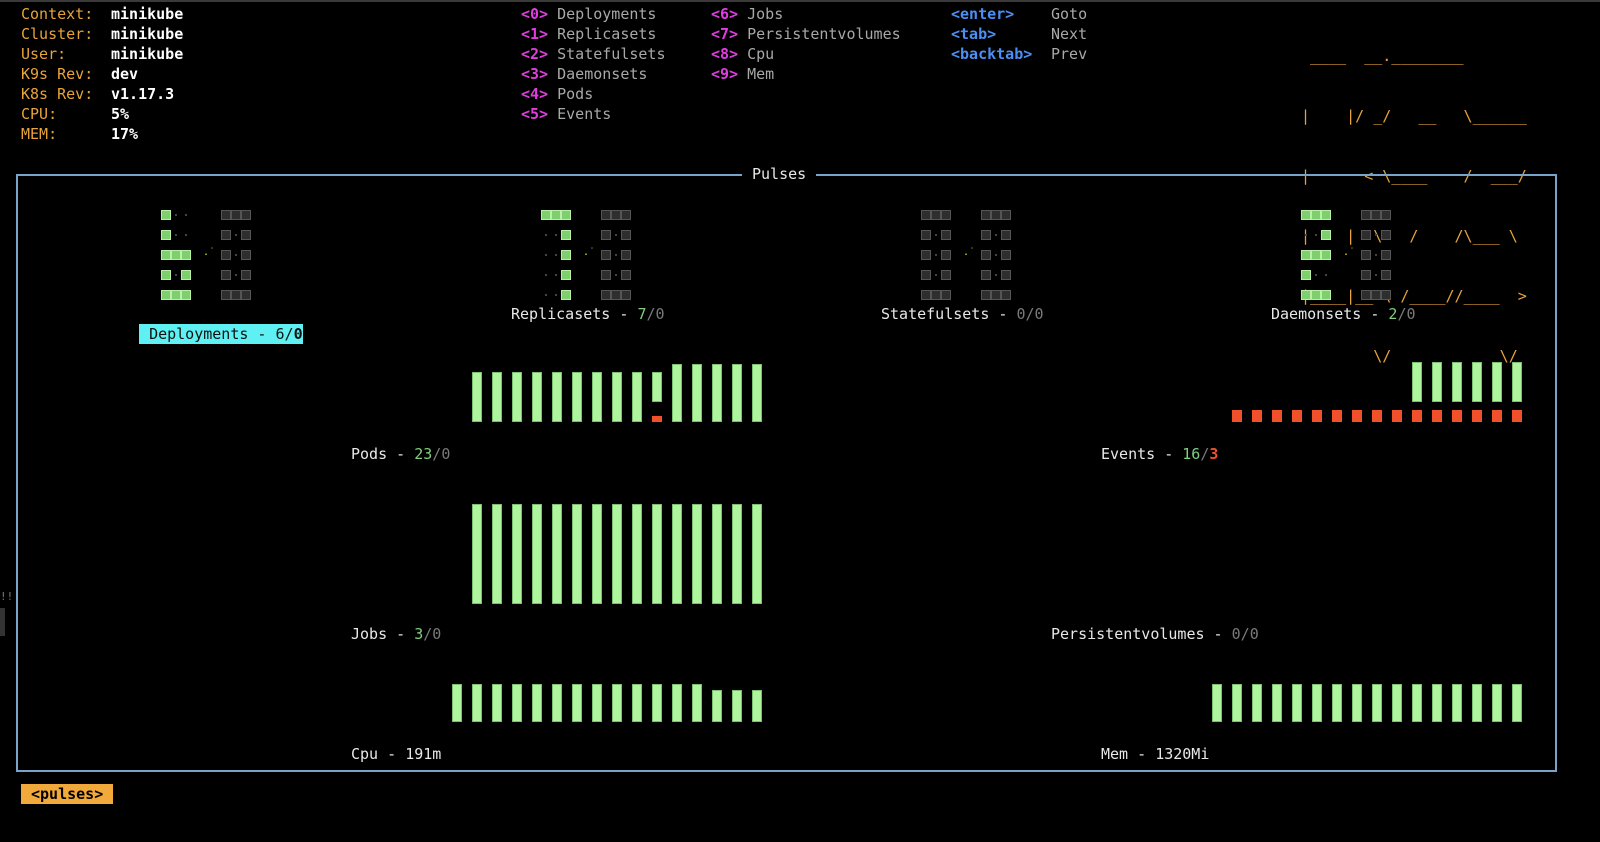 The image size is (1600, 842). What do you see at coordinates (1414, 56) in the screenshot?
I see `logo-line: ____ __.________` at bounding box center [1414, 56].